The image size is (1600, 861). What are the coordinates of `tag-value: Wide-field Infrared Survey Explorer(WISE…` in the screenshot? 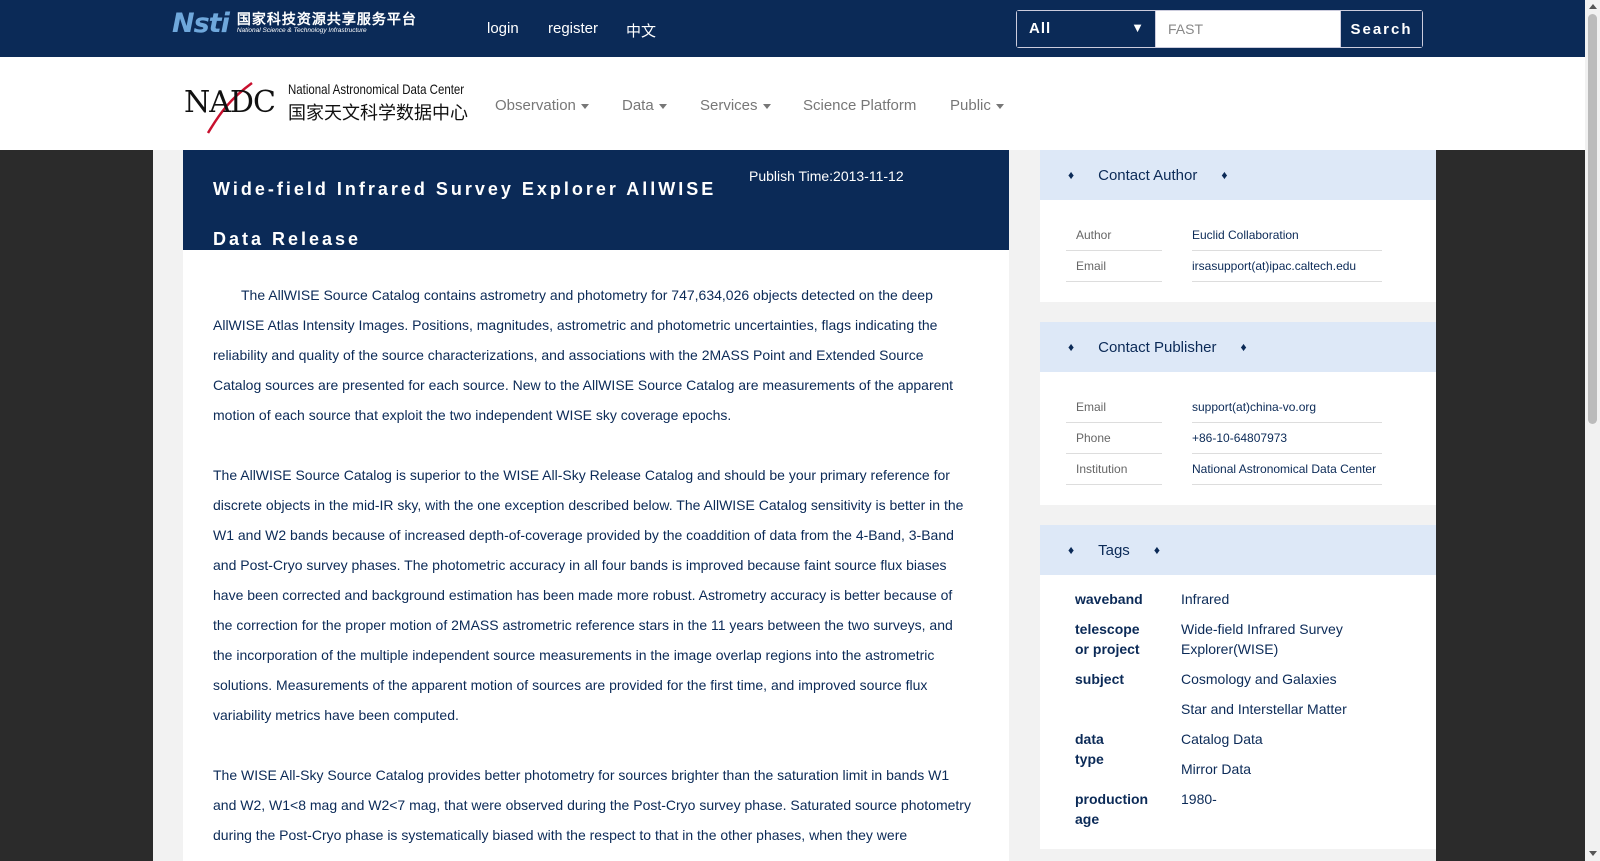 It's located at (1276, 639).